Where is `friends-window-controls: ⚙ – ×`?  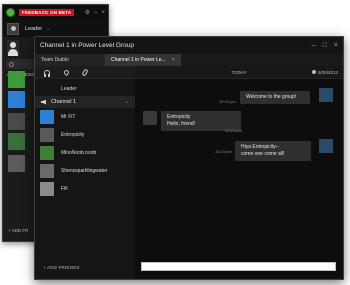 friends-window-controls: ⚙ – × is located at coordinates (95, 13).